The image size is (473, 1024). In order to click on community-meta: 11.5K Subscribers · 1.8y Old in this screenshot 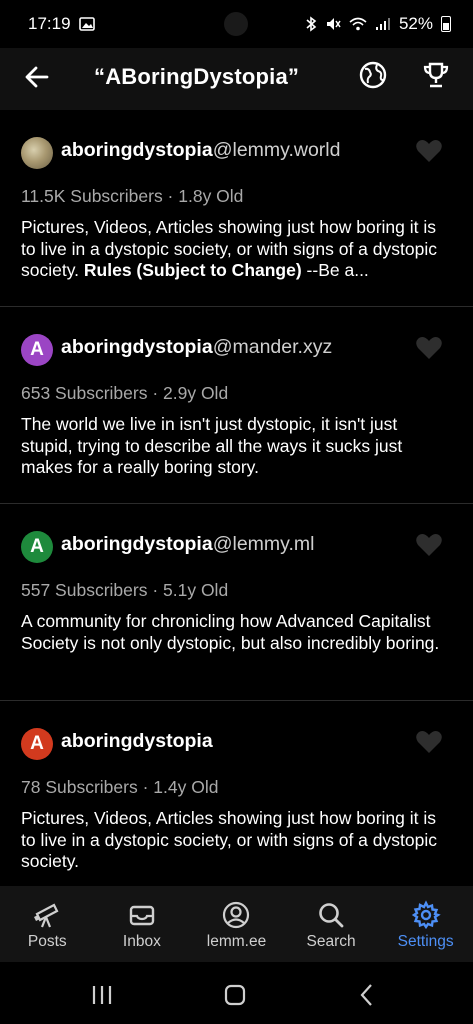, I will do `click(132, 196)`.